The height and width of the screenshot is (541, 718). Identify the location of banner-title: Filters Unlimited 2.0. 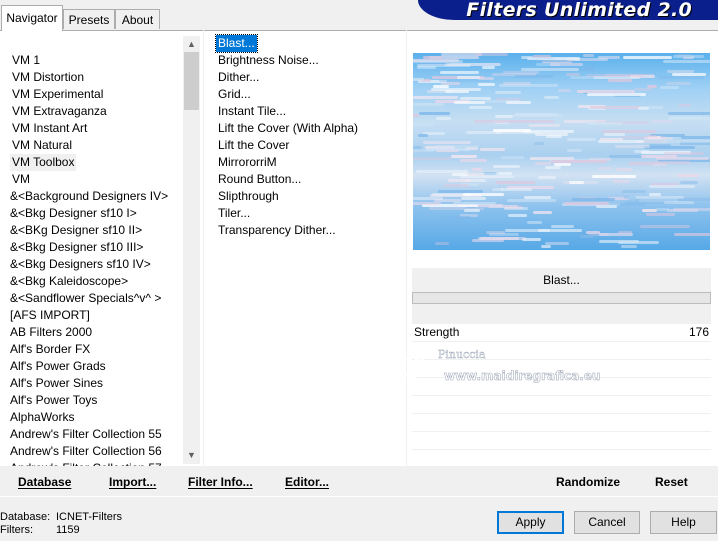
(579, 10).